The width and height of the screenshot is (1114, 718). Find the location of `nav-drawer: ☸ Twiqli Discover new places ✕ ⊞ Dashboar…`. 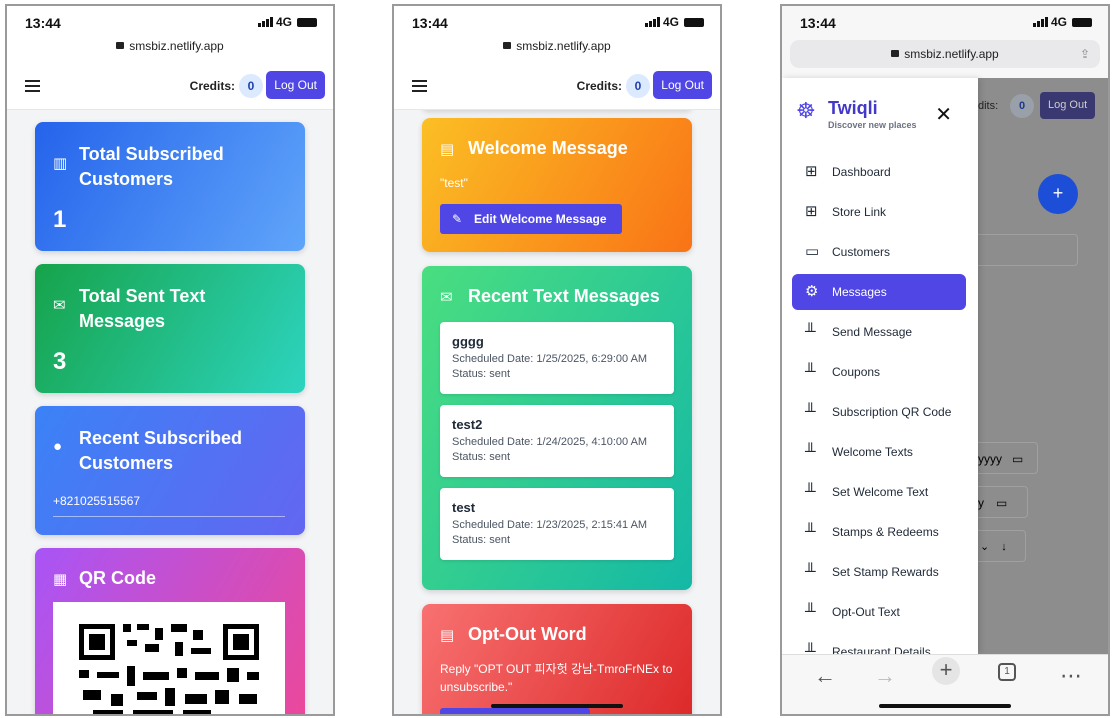

nav-drawer: ☸ Twiqli Discover new places ✕ ⊞ Dashboar… is located at coordinates (880, 369).